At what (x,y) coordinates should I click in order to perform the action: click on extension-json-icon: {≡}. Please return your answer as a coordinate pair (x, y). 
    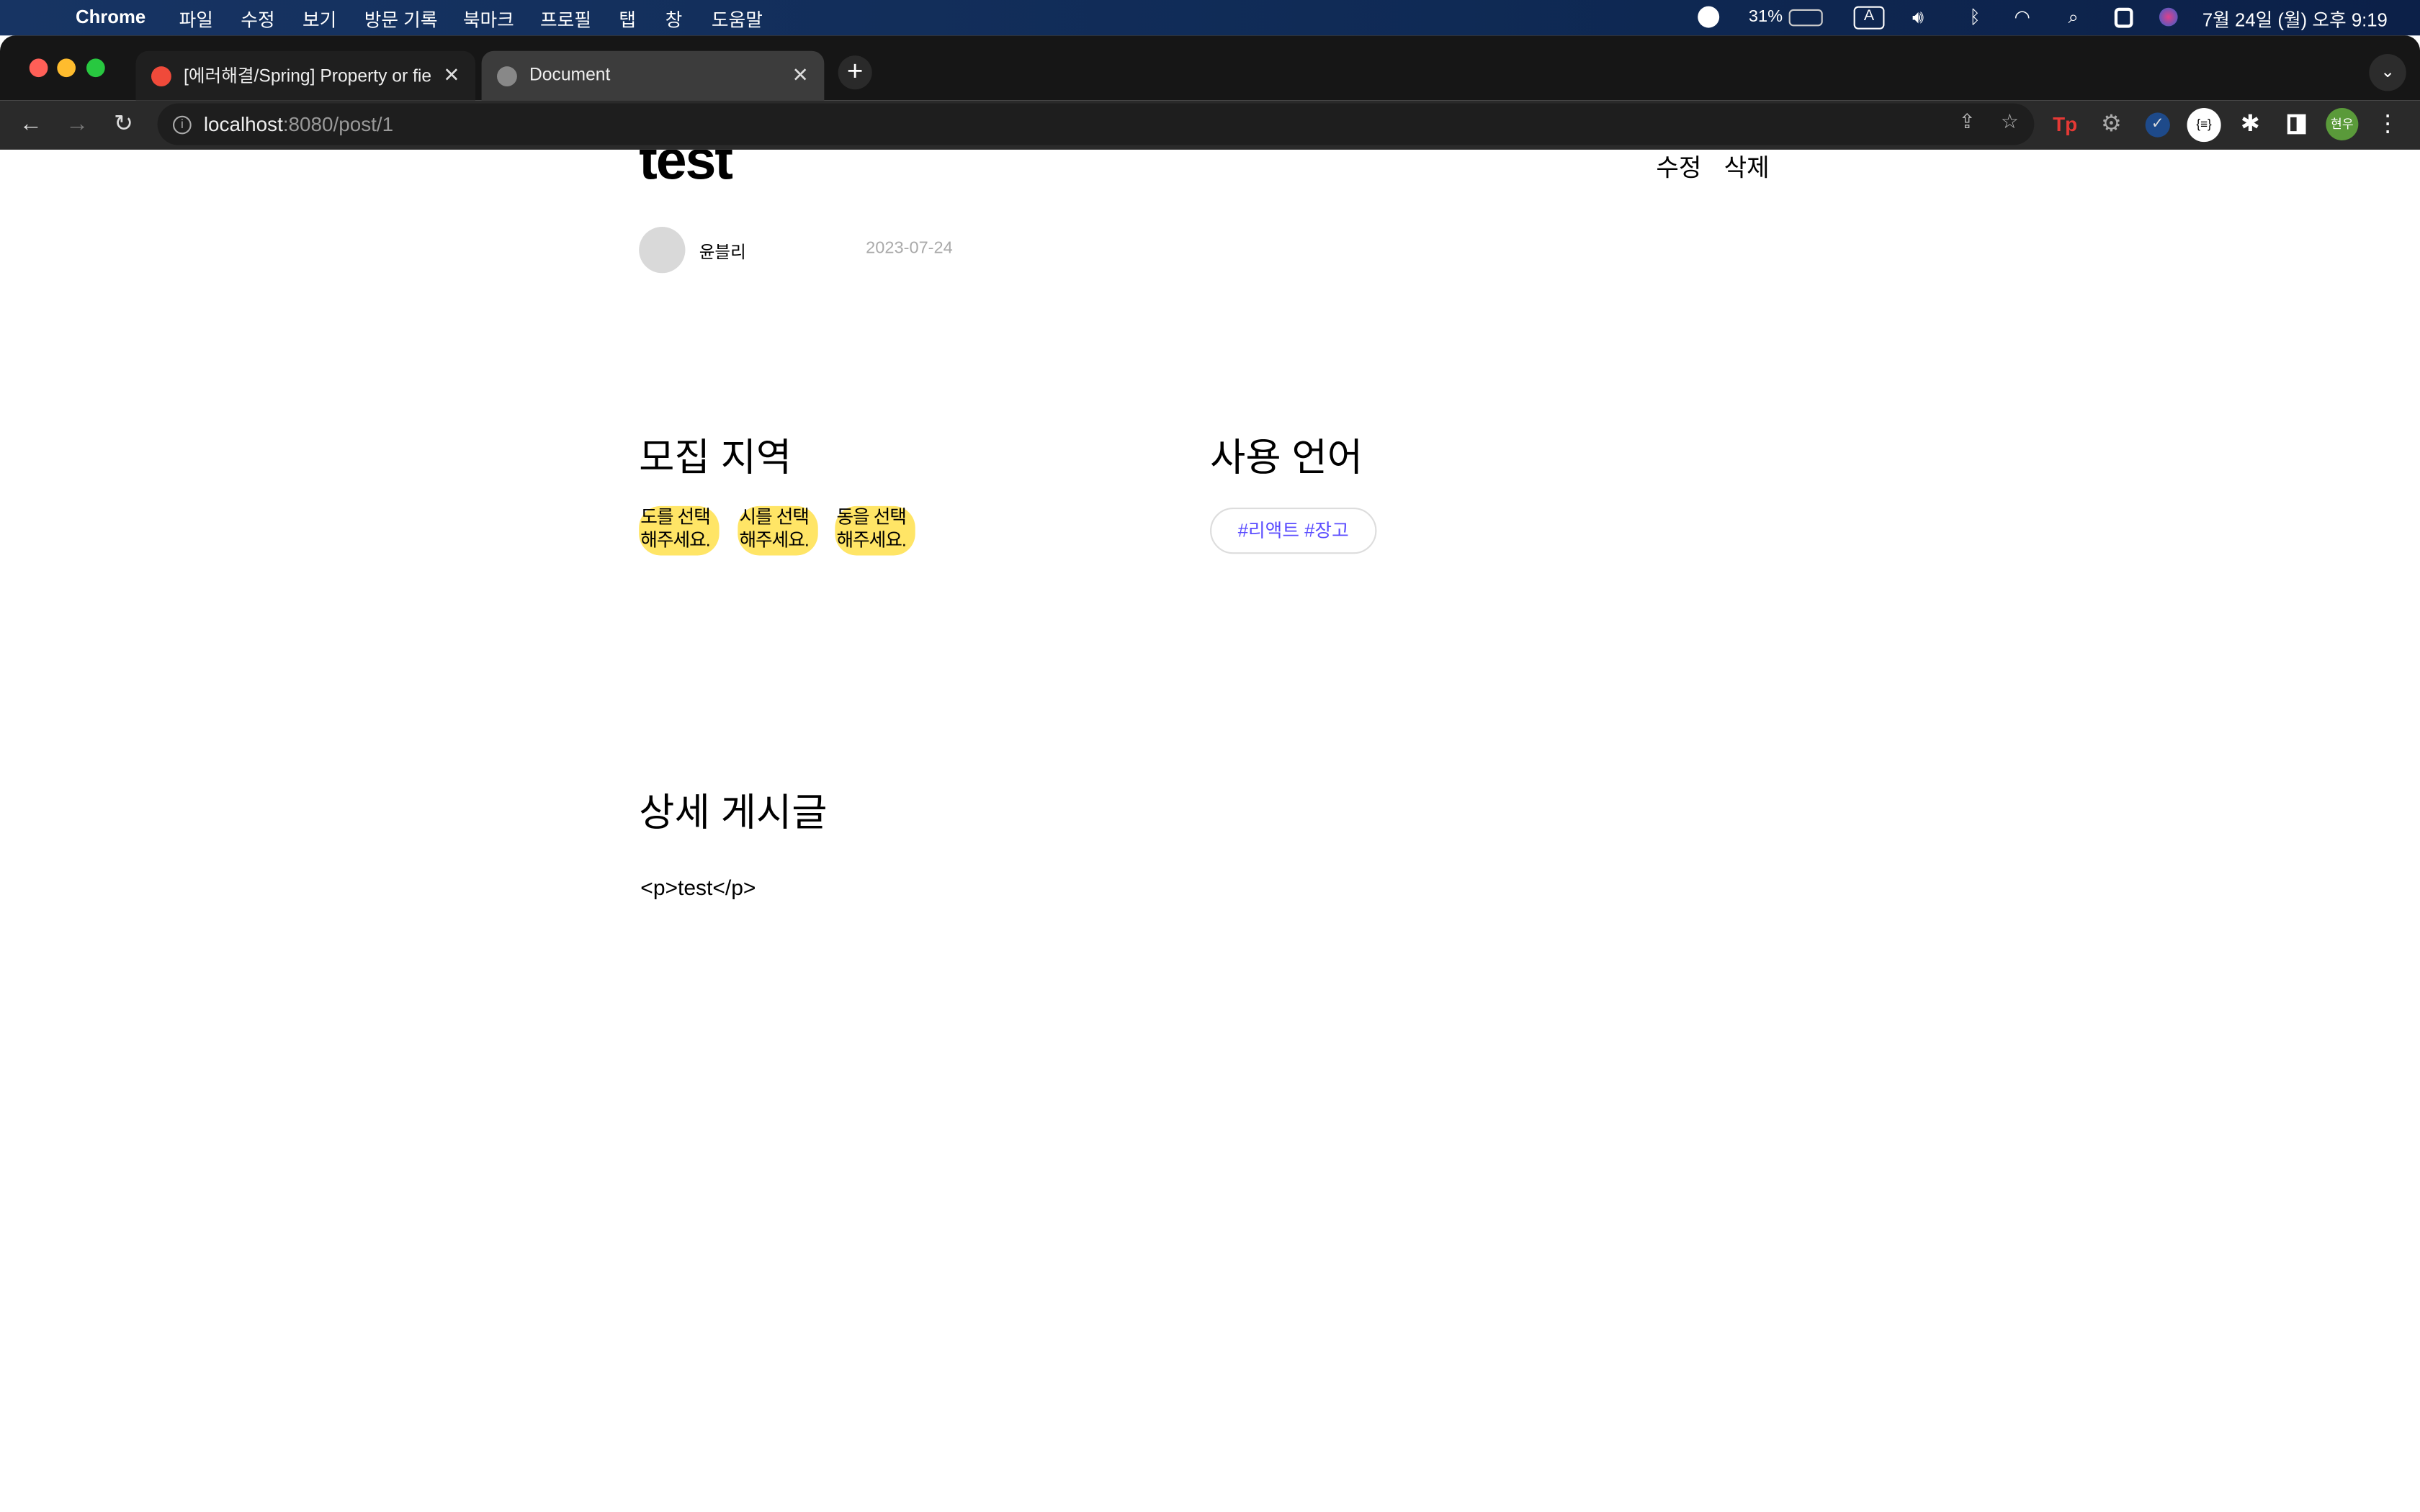
    Looking at the image, I should click on (2204, 125).